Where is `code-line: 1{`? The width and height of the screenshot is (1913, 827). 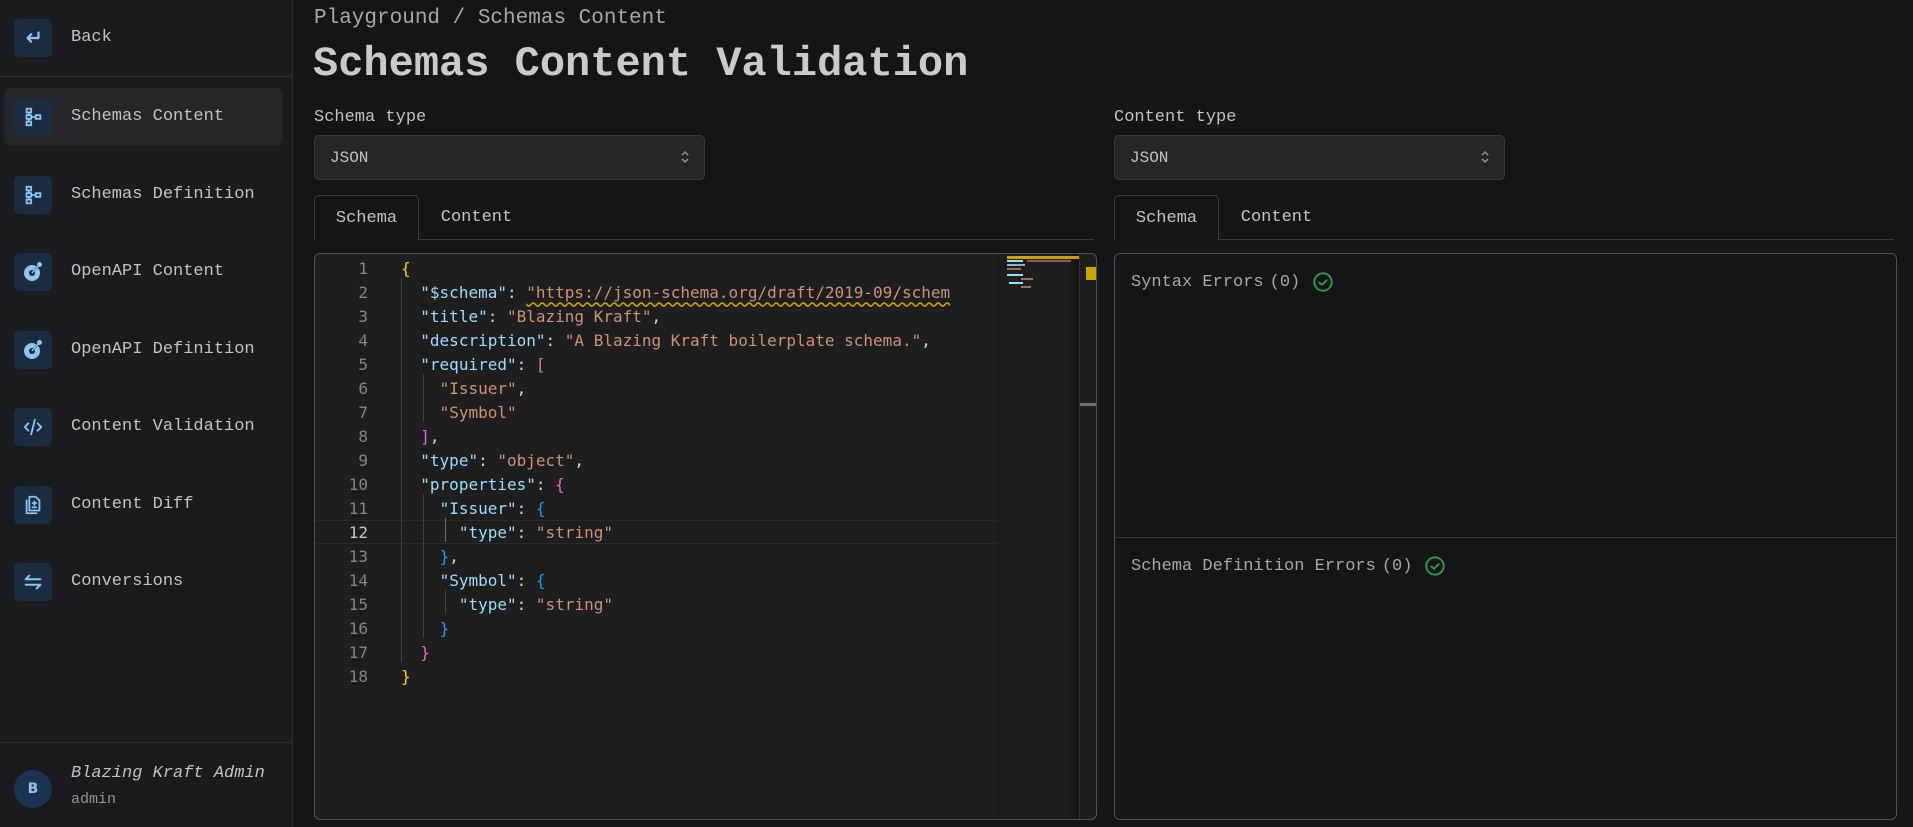
code-line: 1{ is located at coordinates (656, 268).